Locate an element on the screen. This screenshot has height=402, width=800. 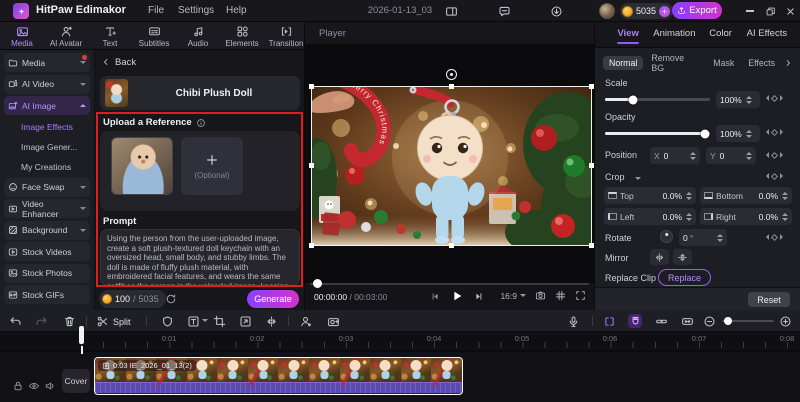
tab-ai-avatar: AI Avatar is located at coordinates (66, 35).